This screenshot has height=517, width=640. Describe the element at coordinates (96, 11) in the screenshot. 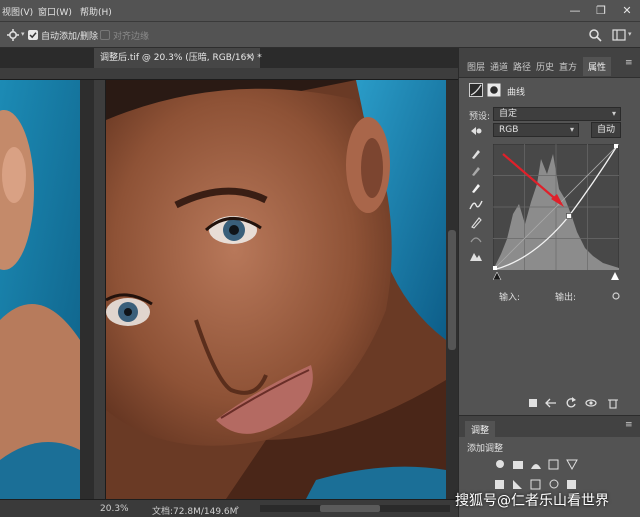

I see `menu-help: 帮助(H)` at that location.